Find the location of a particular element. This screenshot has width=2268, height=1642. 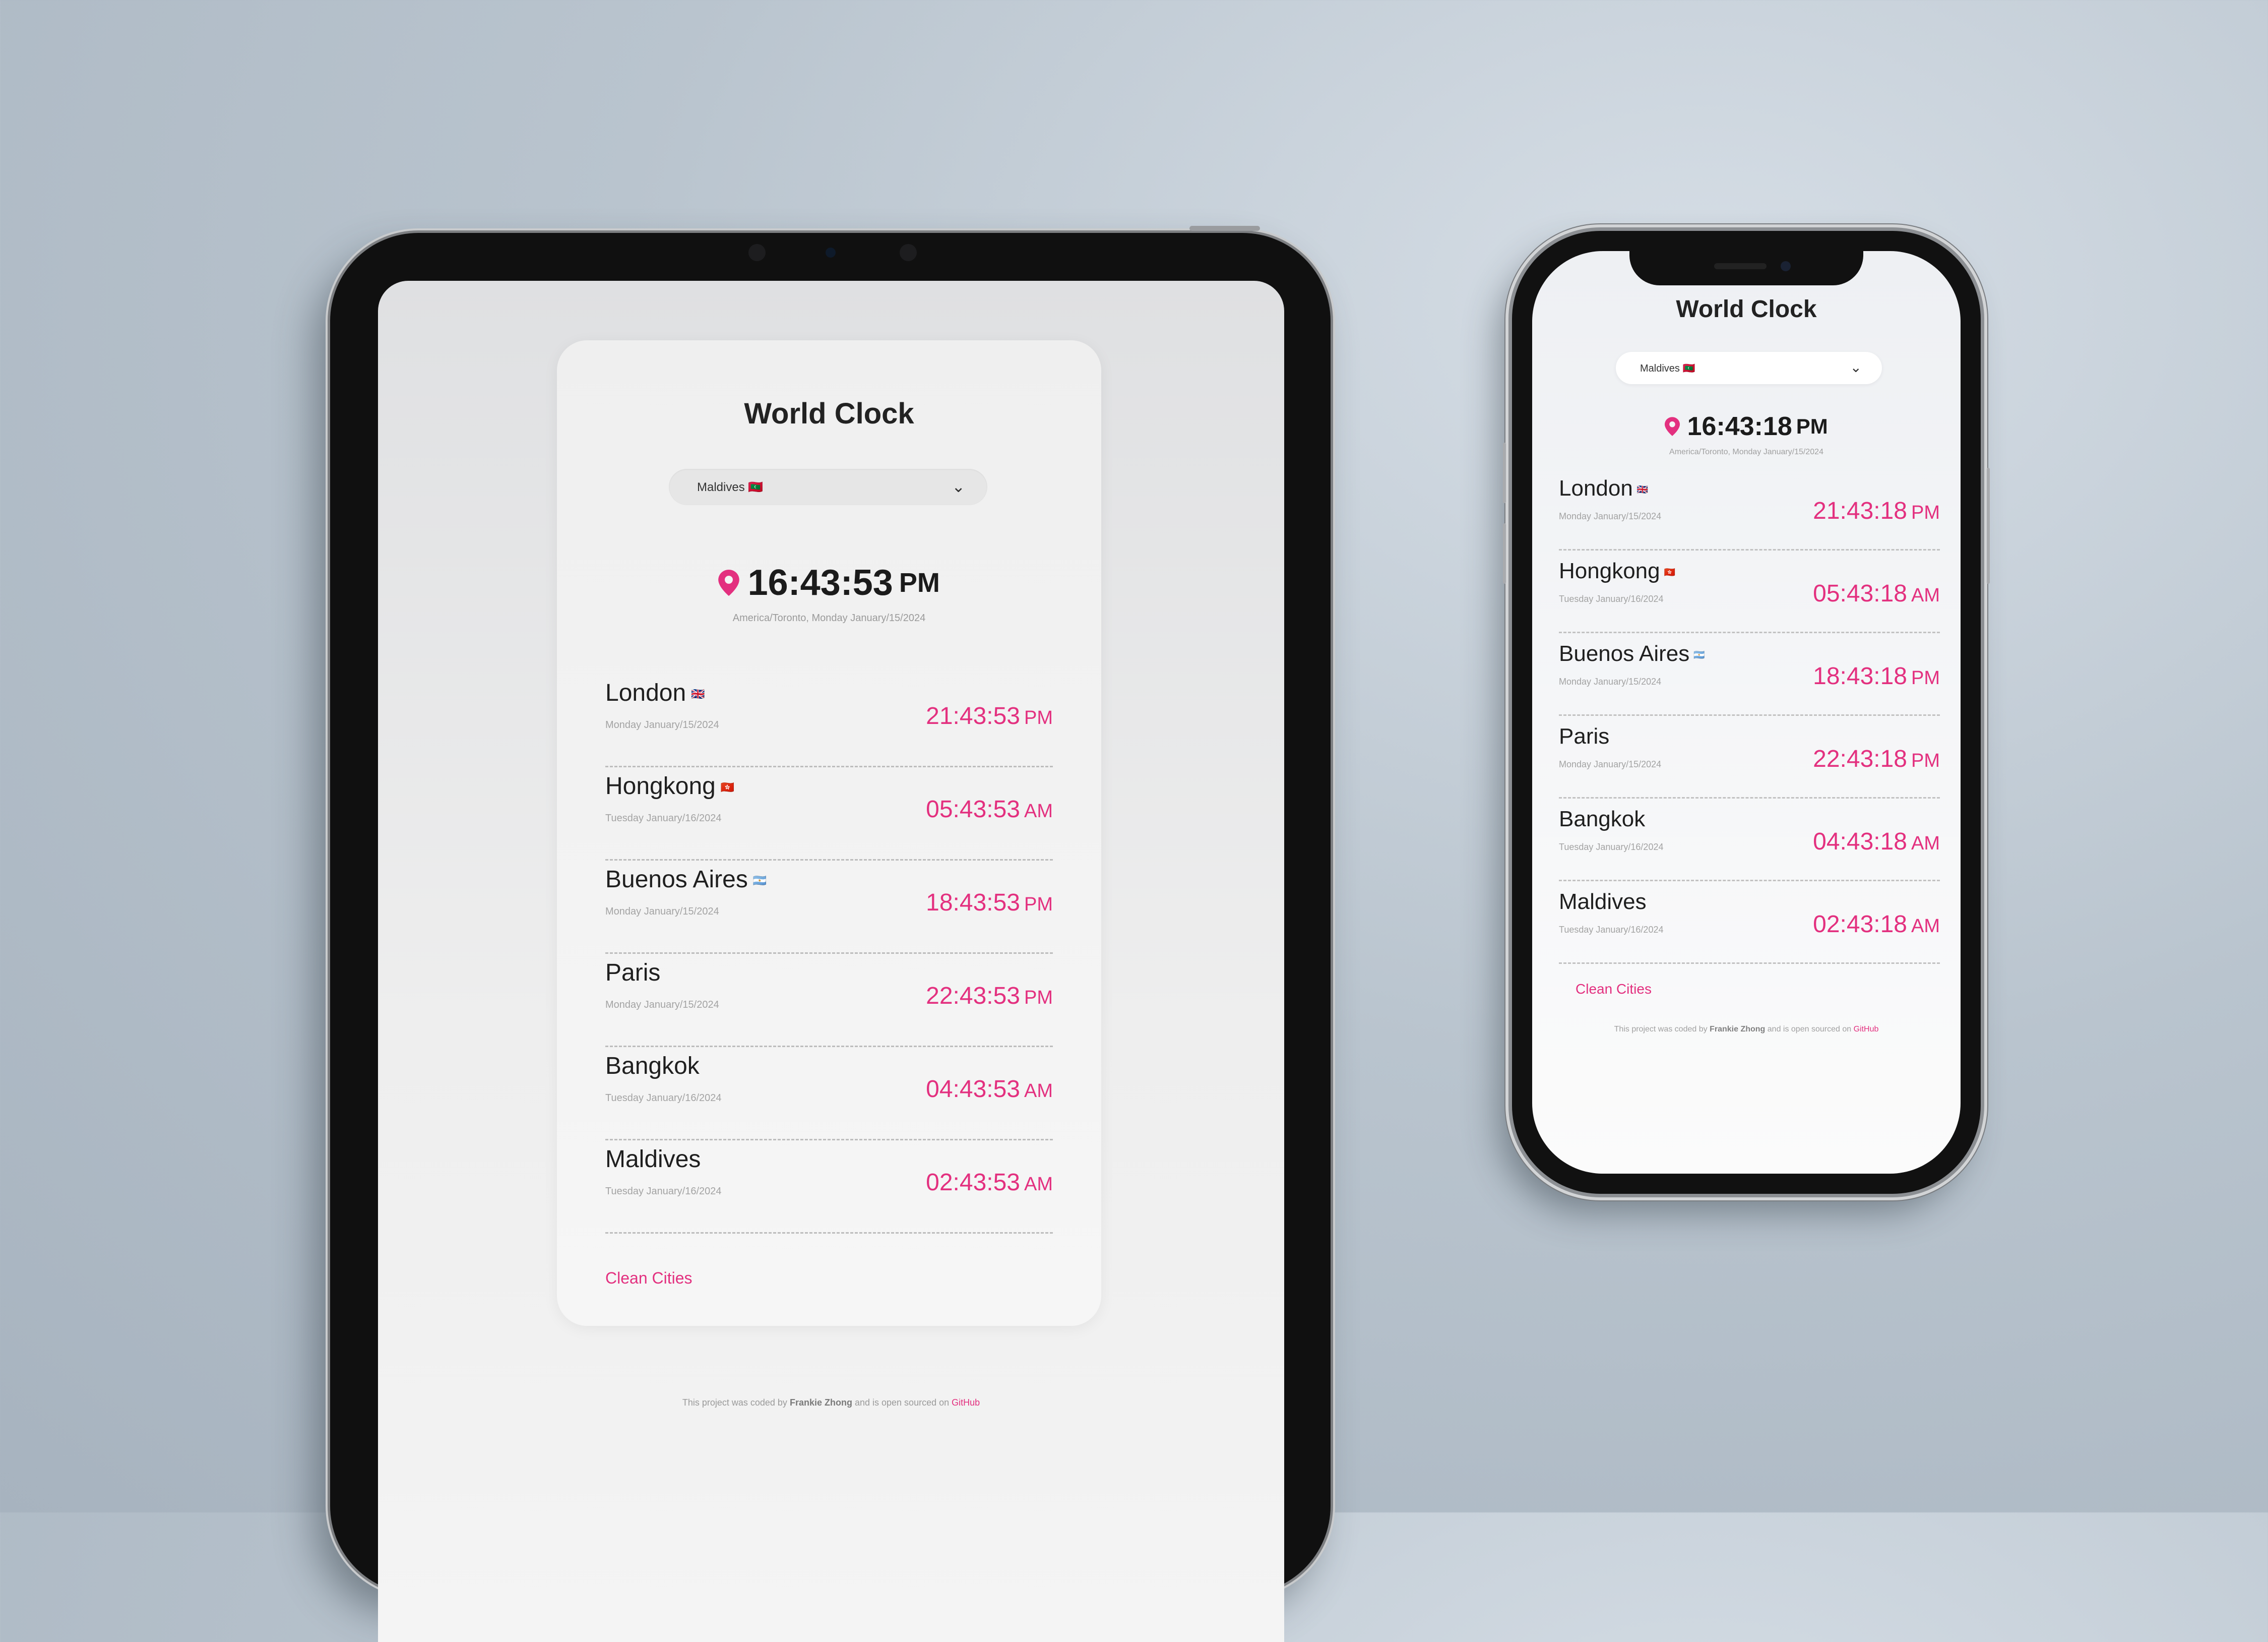

tablet-top-button is located at coordinates (1224, 229).